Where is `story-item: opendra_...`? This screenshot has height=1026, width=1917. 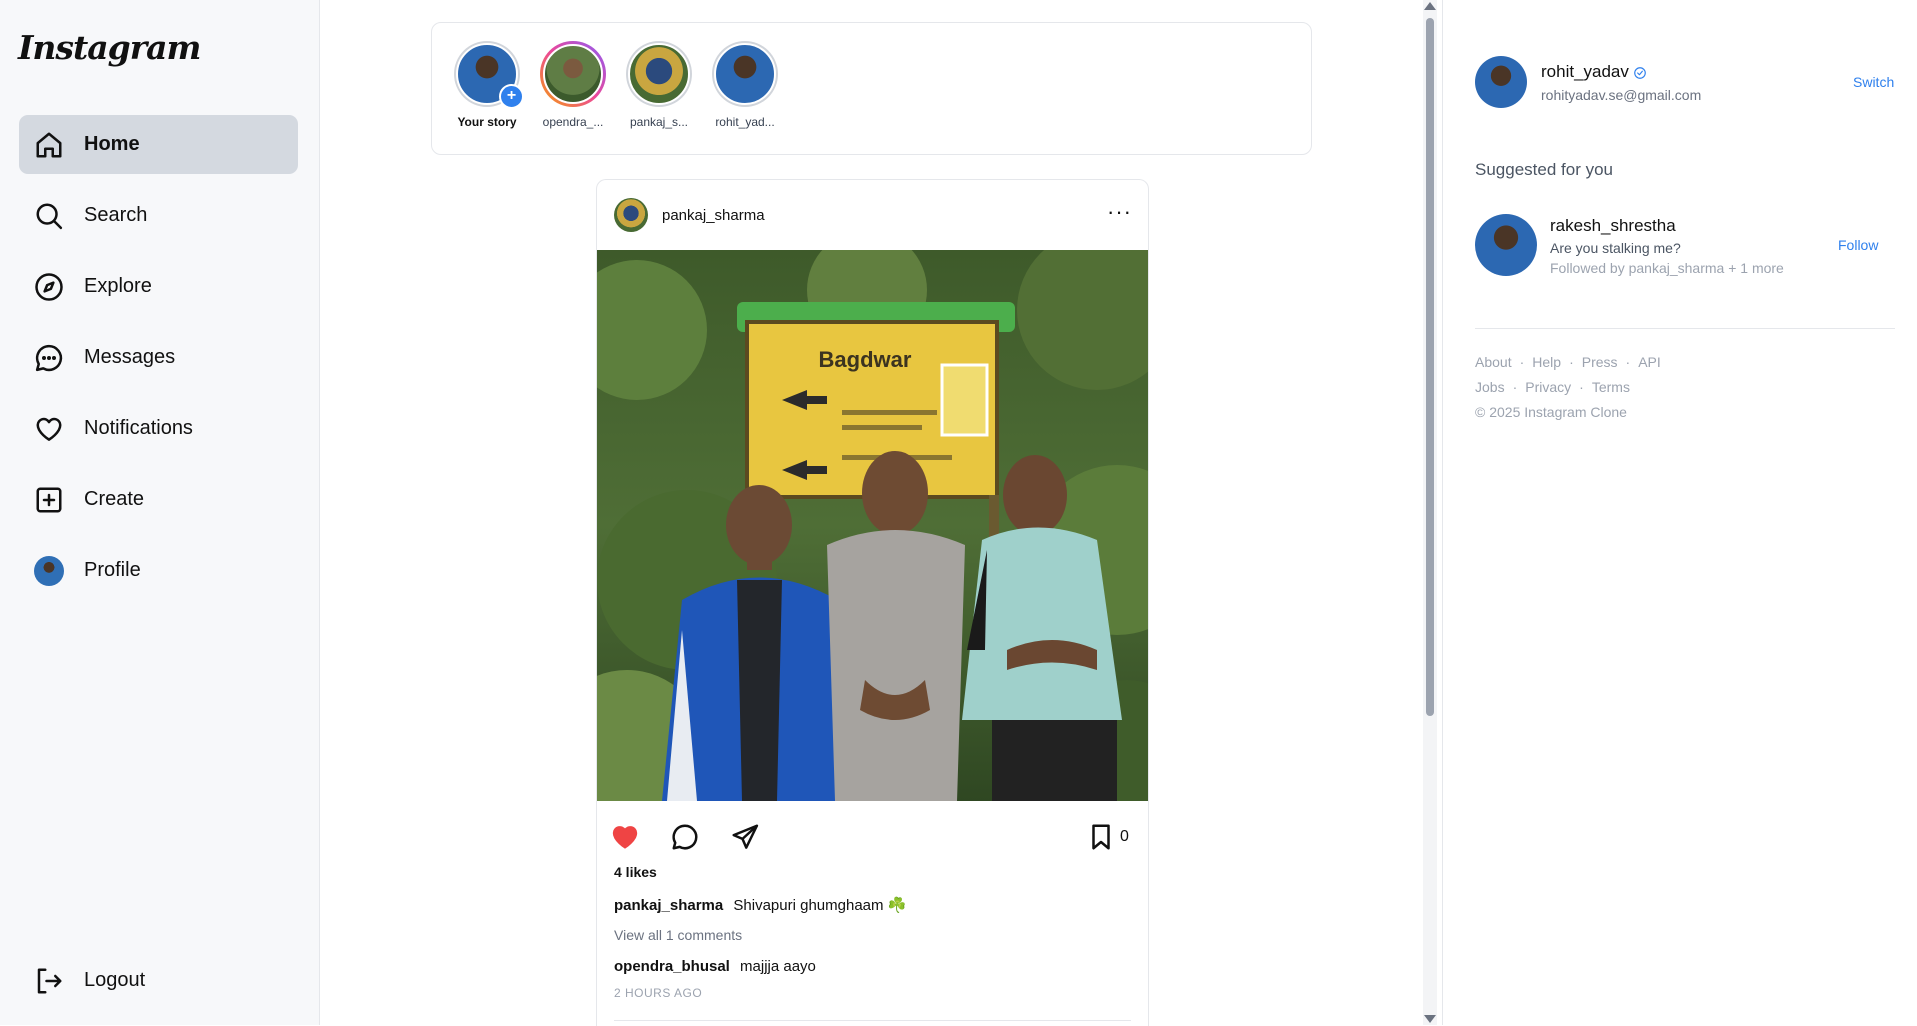
story-item: opendra_... is located at coordinates (573, 85).